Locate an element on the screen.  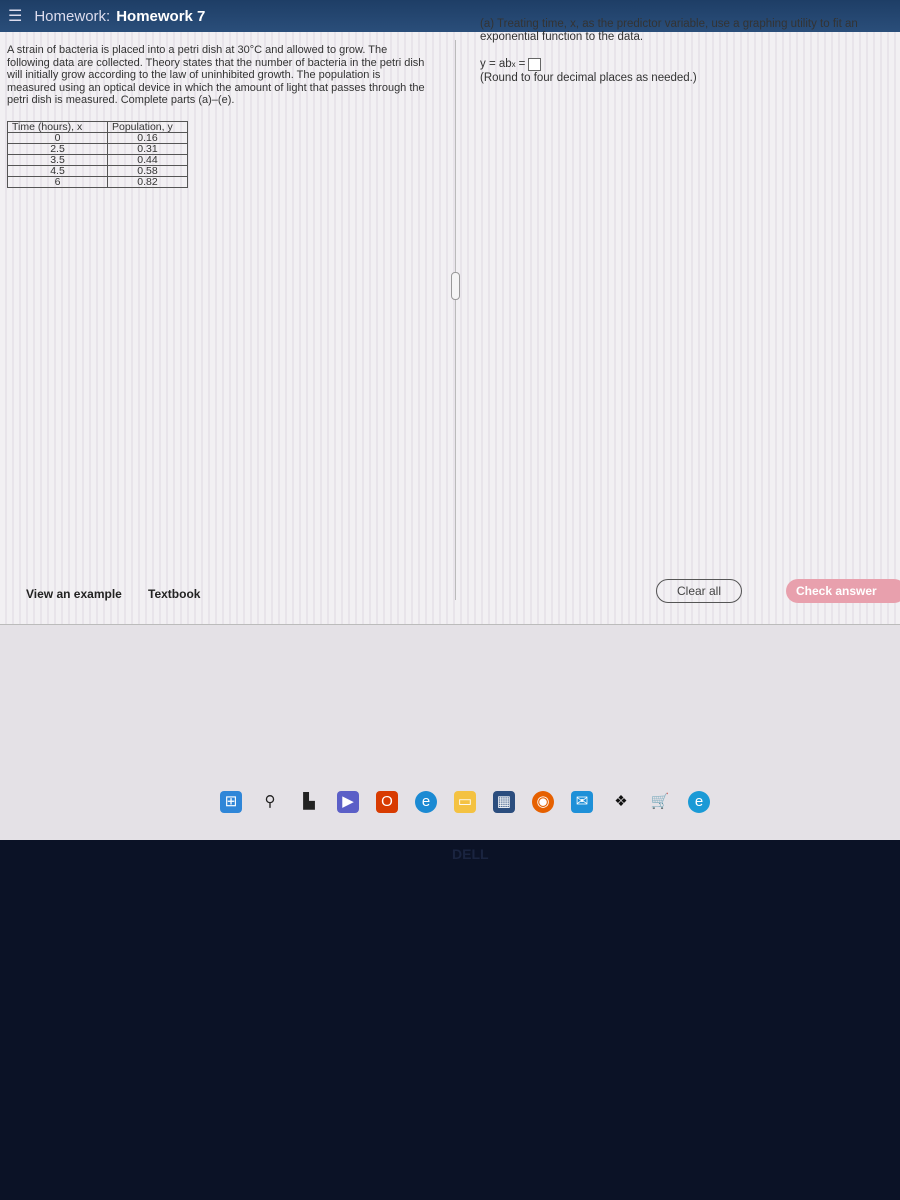
check-answer-button: Check answer is located at coordinates (843, 591).